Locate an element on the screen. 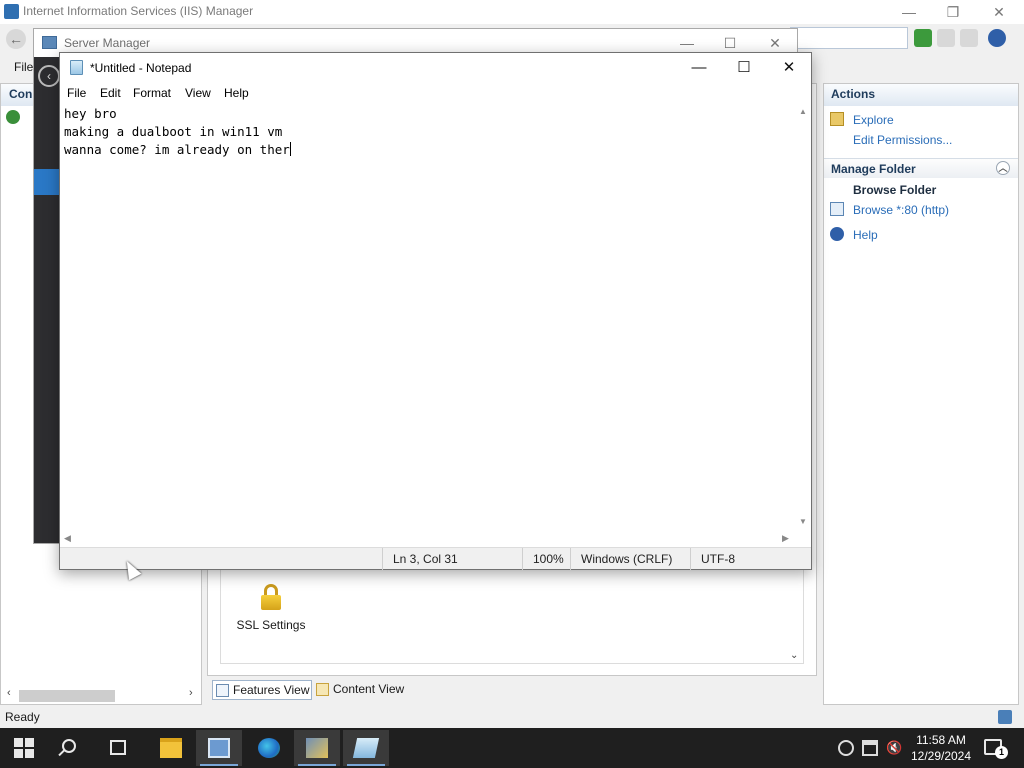 Image resolution: width=1024 pixels, height=768 pixels. iis-status-bar: Ready is located at coordinates (512, 718).